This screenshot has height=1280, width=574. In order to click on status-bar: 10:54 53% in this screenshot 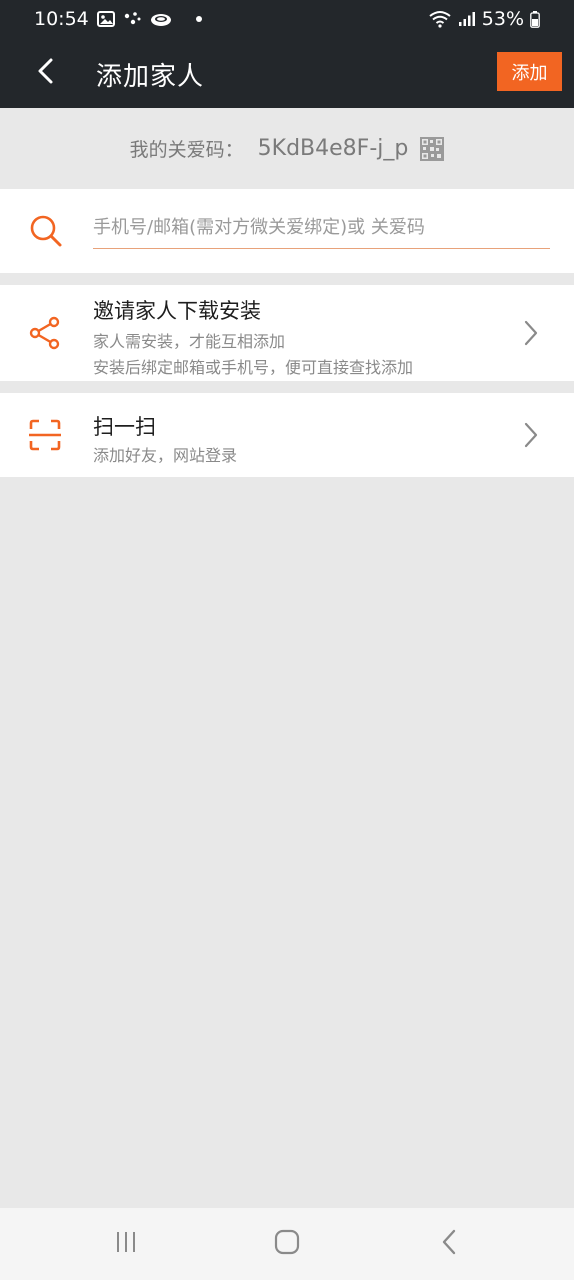, I will do `click(287, 19)`.